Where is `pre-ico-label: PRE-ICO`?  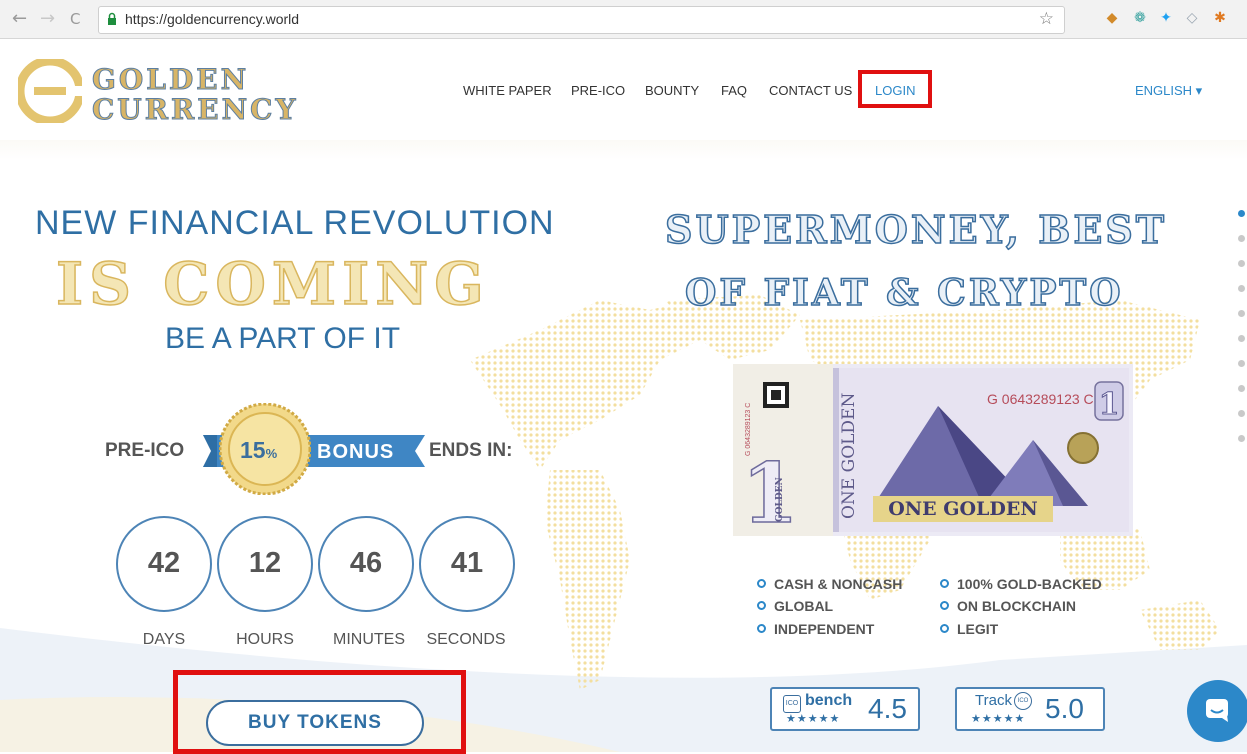
pre-ico-label: PRE-ICO is located at coordinates (145, 450).